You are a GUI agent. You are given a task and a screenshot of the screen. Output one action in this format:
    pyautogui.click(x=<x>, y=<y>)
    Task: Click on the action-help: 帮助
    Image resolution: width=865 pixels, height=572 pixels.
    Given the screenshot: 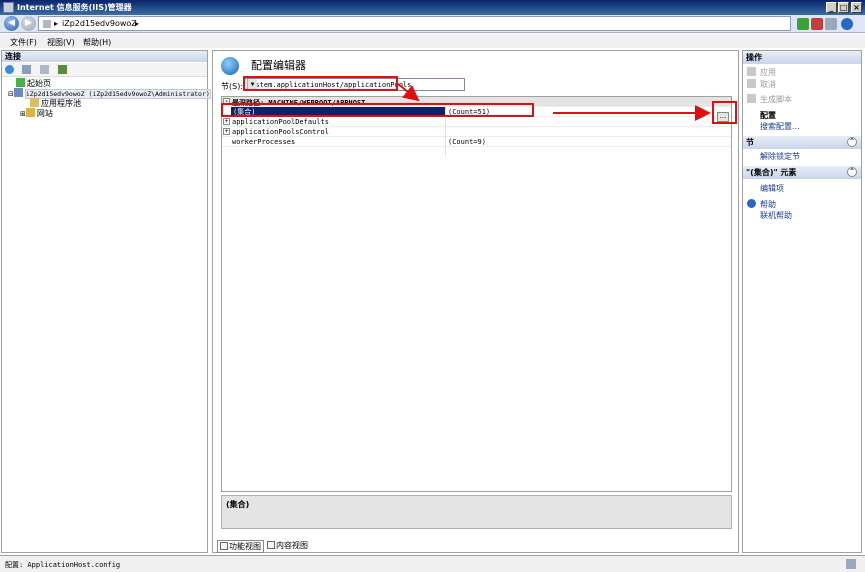 What is the action you would take?
    pyautogui.click(x=761, y=204)
    